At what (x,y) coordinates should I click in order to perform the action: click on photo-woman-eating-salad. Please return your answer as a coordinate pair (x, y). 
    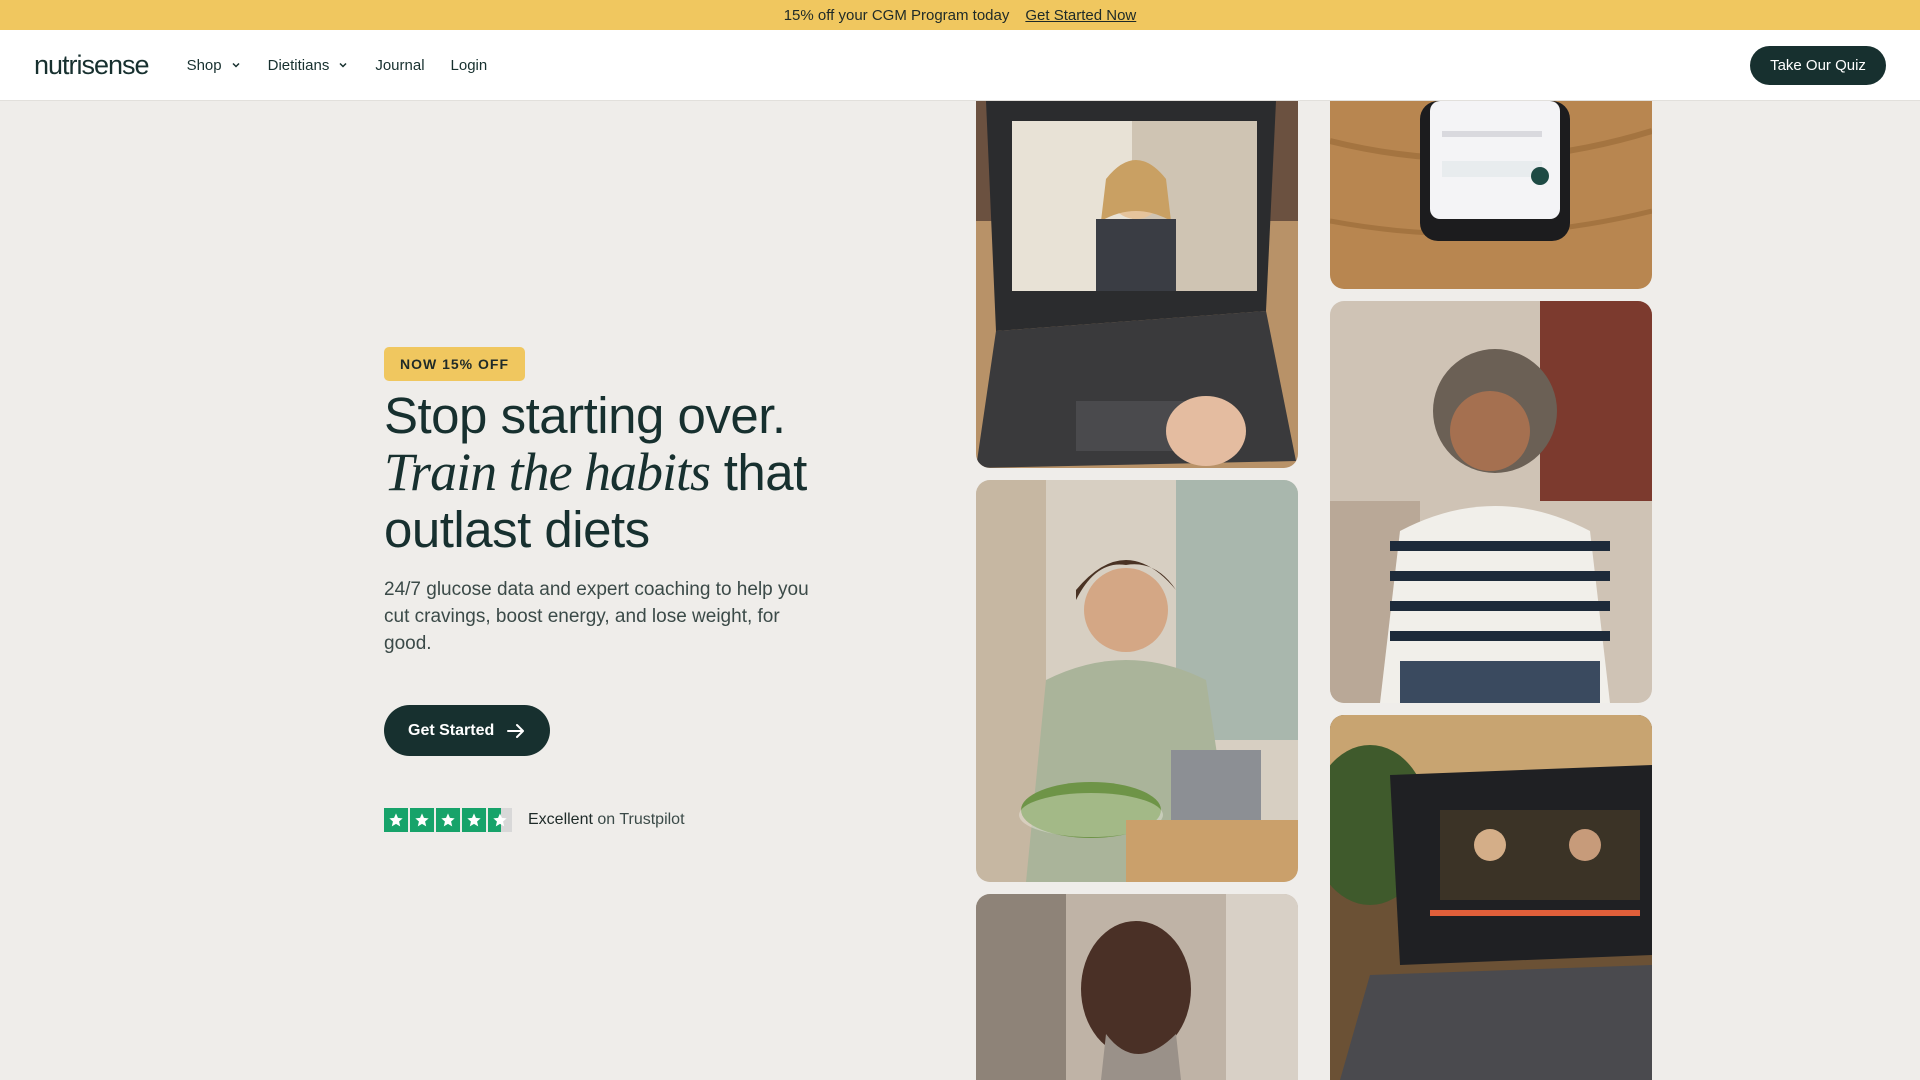
    Looking at the image, I should click on (1137, 681).